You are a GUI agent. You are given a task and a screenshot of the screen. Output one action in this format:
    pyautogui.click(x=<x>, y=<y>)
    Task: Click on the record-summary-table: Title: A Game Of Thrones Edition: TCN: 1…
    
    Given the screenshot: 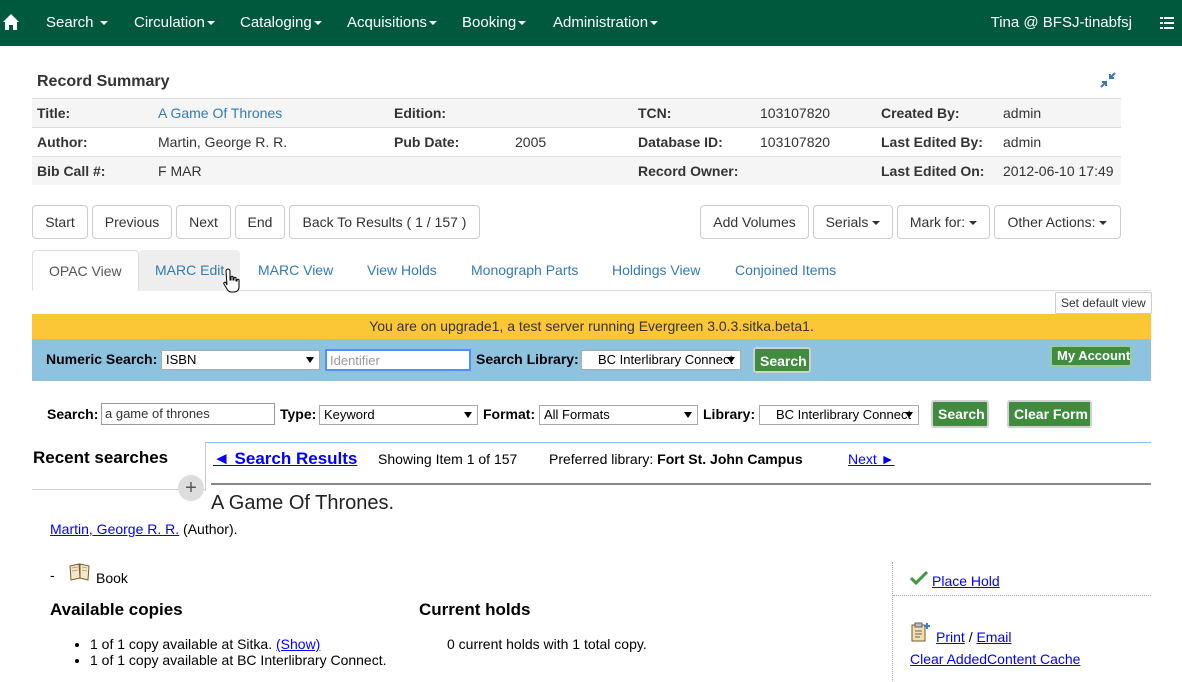 What is the action you would take?
    pyautogui.click(x=576, y=141)
    